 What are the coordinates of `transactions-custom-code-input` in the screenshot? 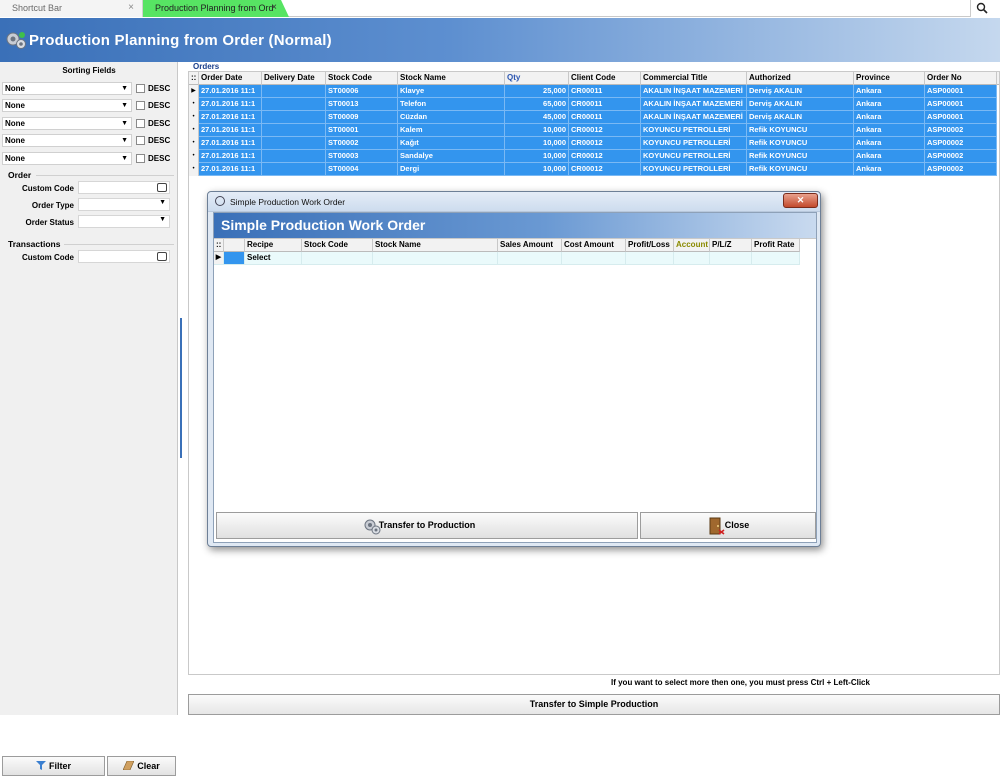 It's located at (124, 256).